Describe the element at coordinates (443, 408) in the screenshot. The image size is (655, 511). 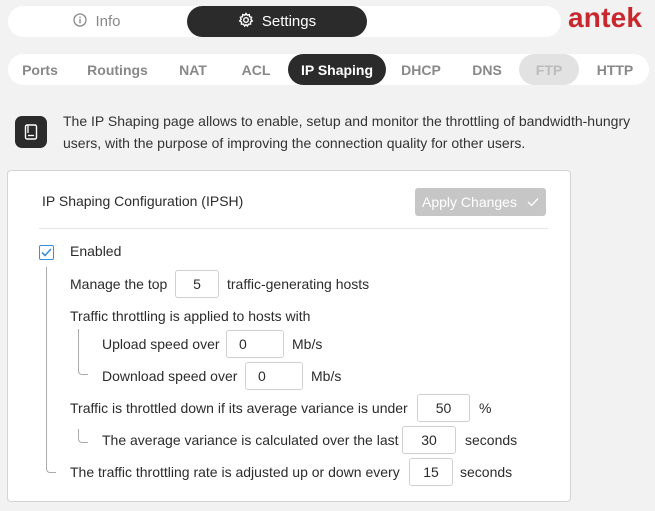
I see `variance-input: 50` at that location.